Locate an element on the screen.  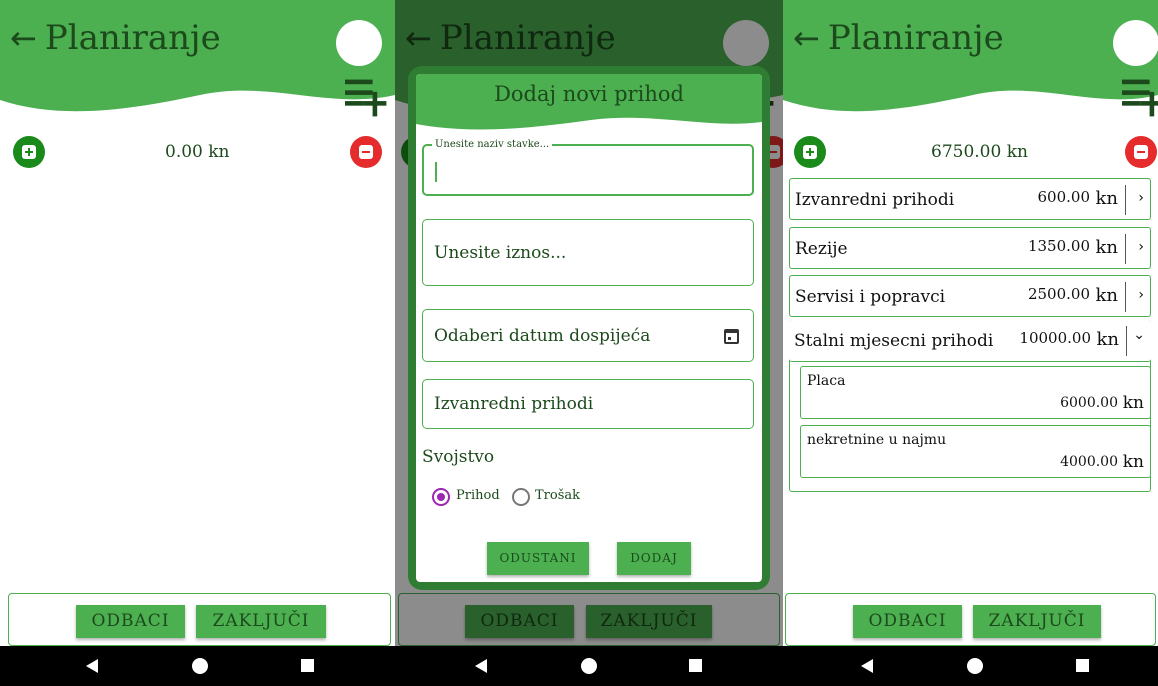
list-item: Izvanredni prihodi 600.00 kn › is located at coordinates (970, 199).